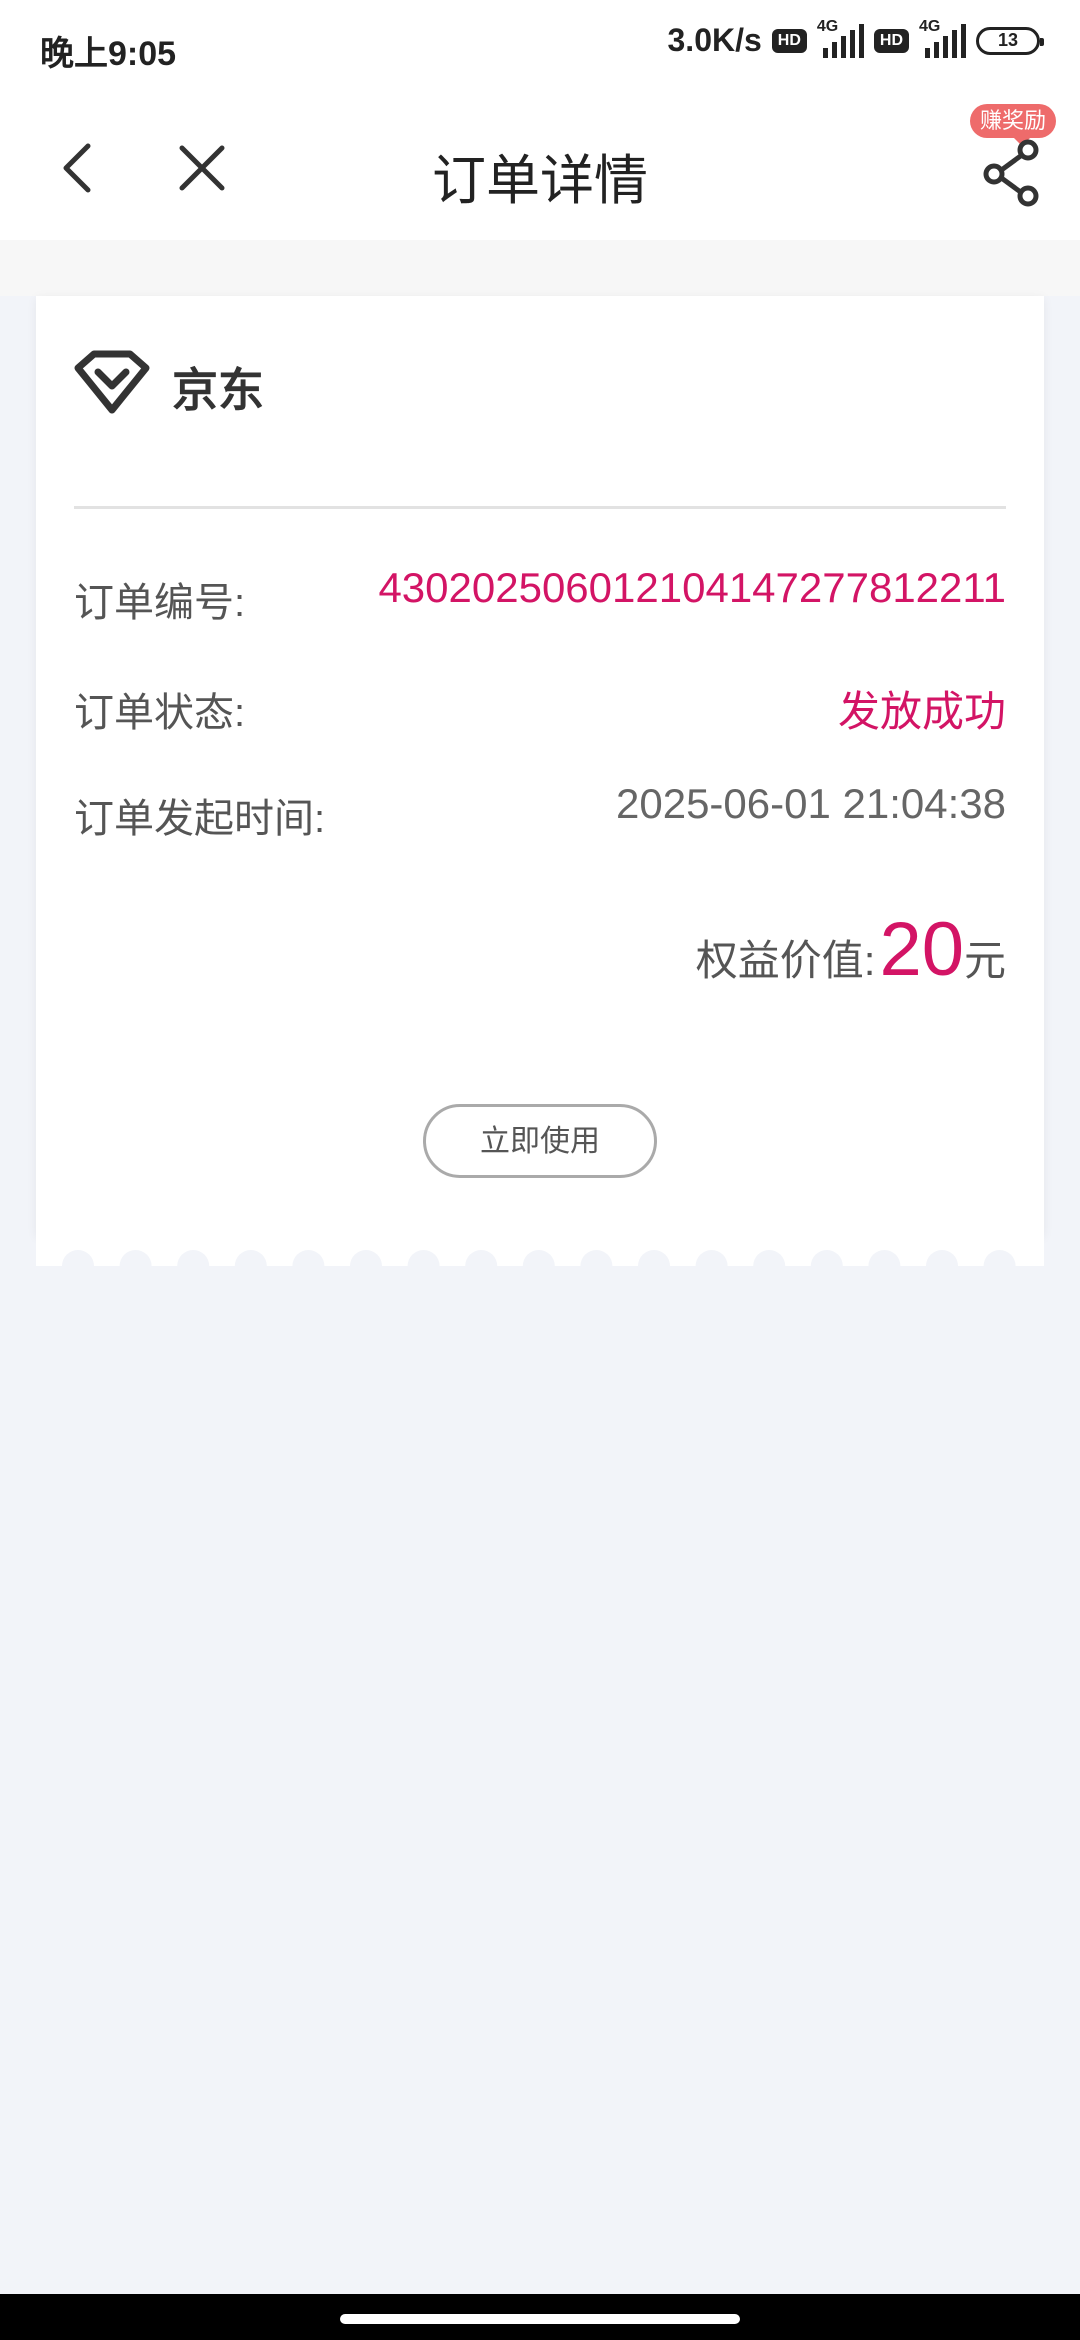  I want to click on network-type-1: 4G, so click(827, 26).